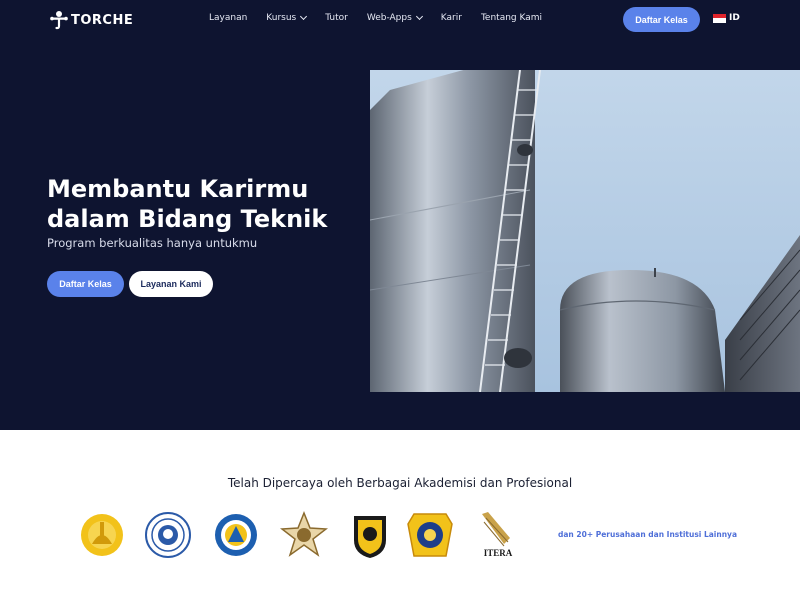 This screenshot has width=800, height=600. I want to click on more-partners-link: dan 20+ Perusahaan dan Institusi Lainnya, so click(647, 534).